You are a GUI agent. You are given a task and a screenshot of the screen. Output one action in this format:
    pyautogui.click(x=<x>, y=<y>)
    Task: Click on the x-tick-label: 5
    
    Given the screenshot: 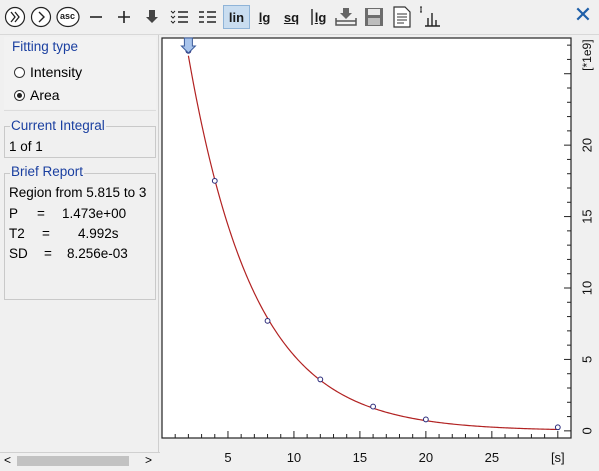 What is the action you would take?
    pyautogui.click(x=227, y=457)
    